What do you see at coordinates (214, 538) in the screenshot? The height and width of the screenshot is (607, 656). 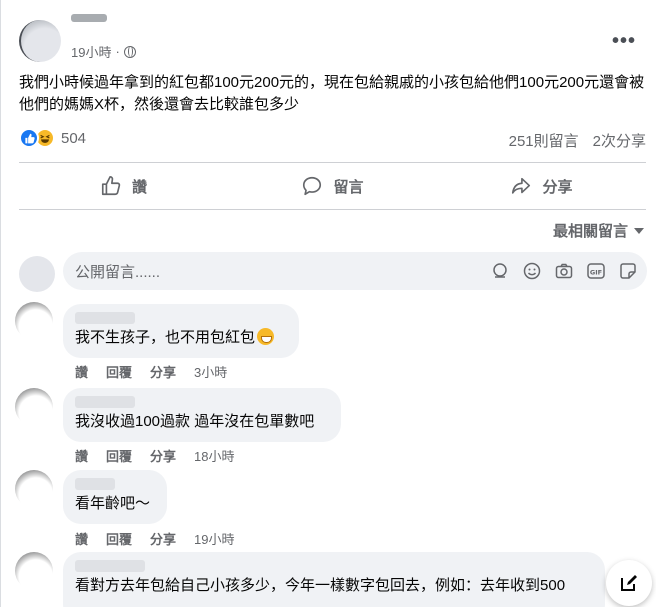 I see `comment-time: 19小時` at bounding box center [214, 538].